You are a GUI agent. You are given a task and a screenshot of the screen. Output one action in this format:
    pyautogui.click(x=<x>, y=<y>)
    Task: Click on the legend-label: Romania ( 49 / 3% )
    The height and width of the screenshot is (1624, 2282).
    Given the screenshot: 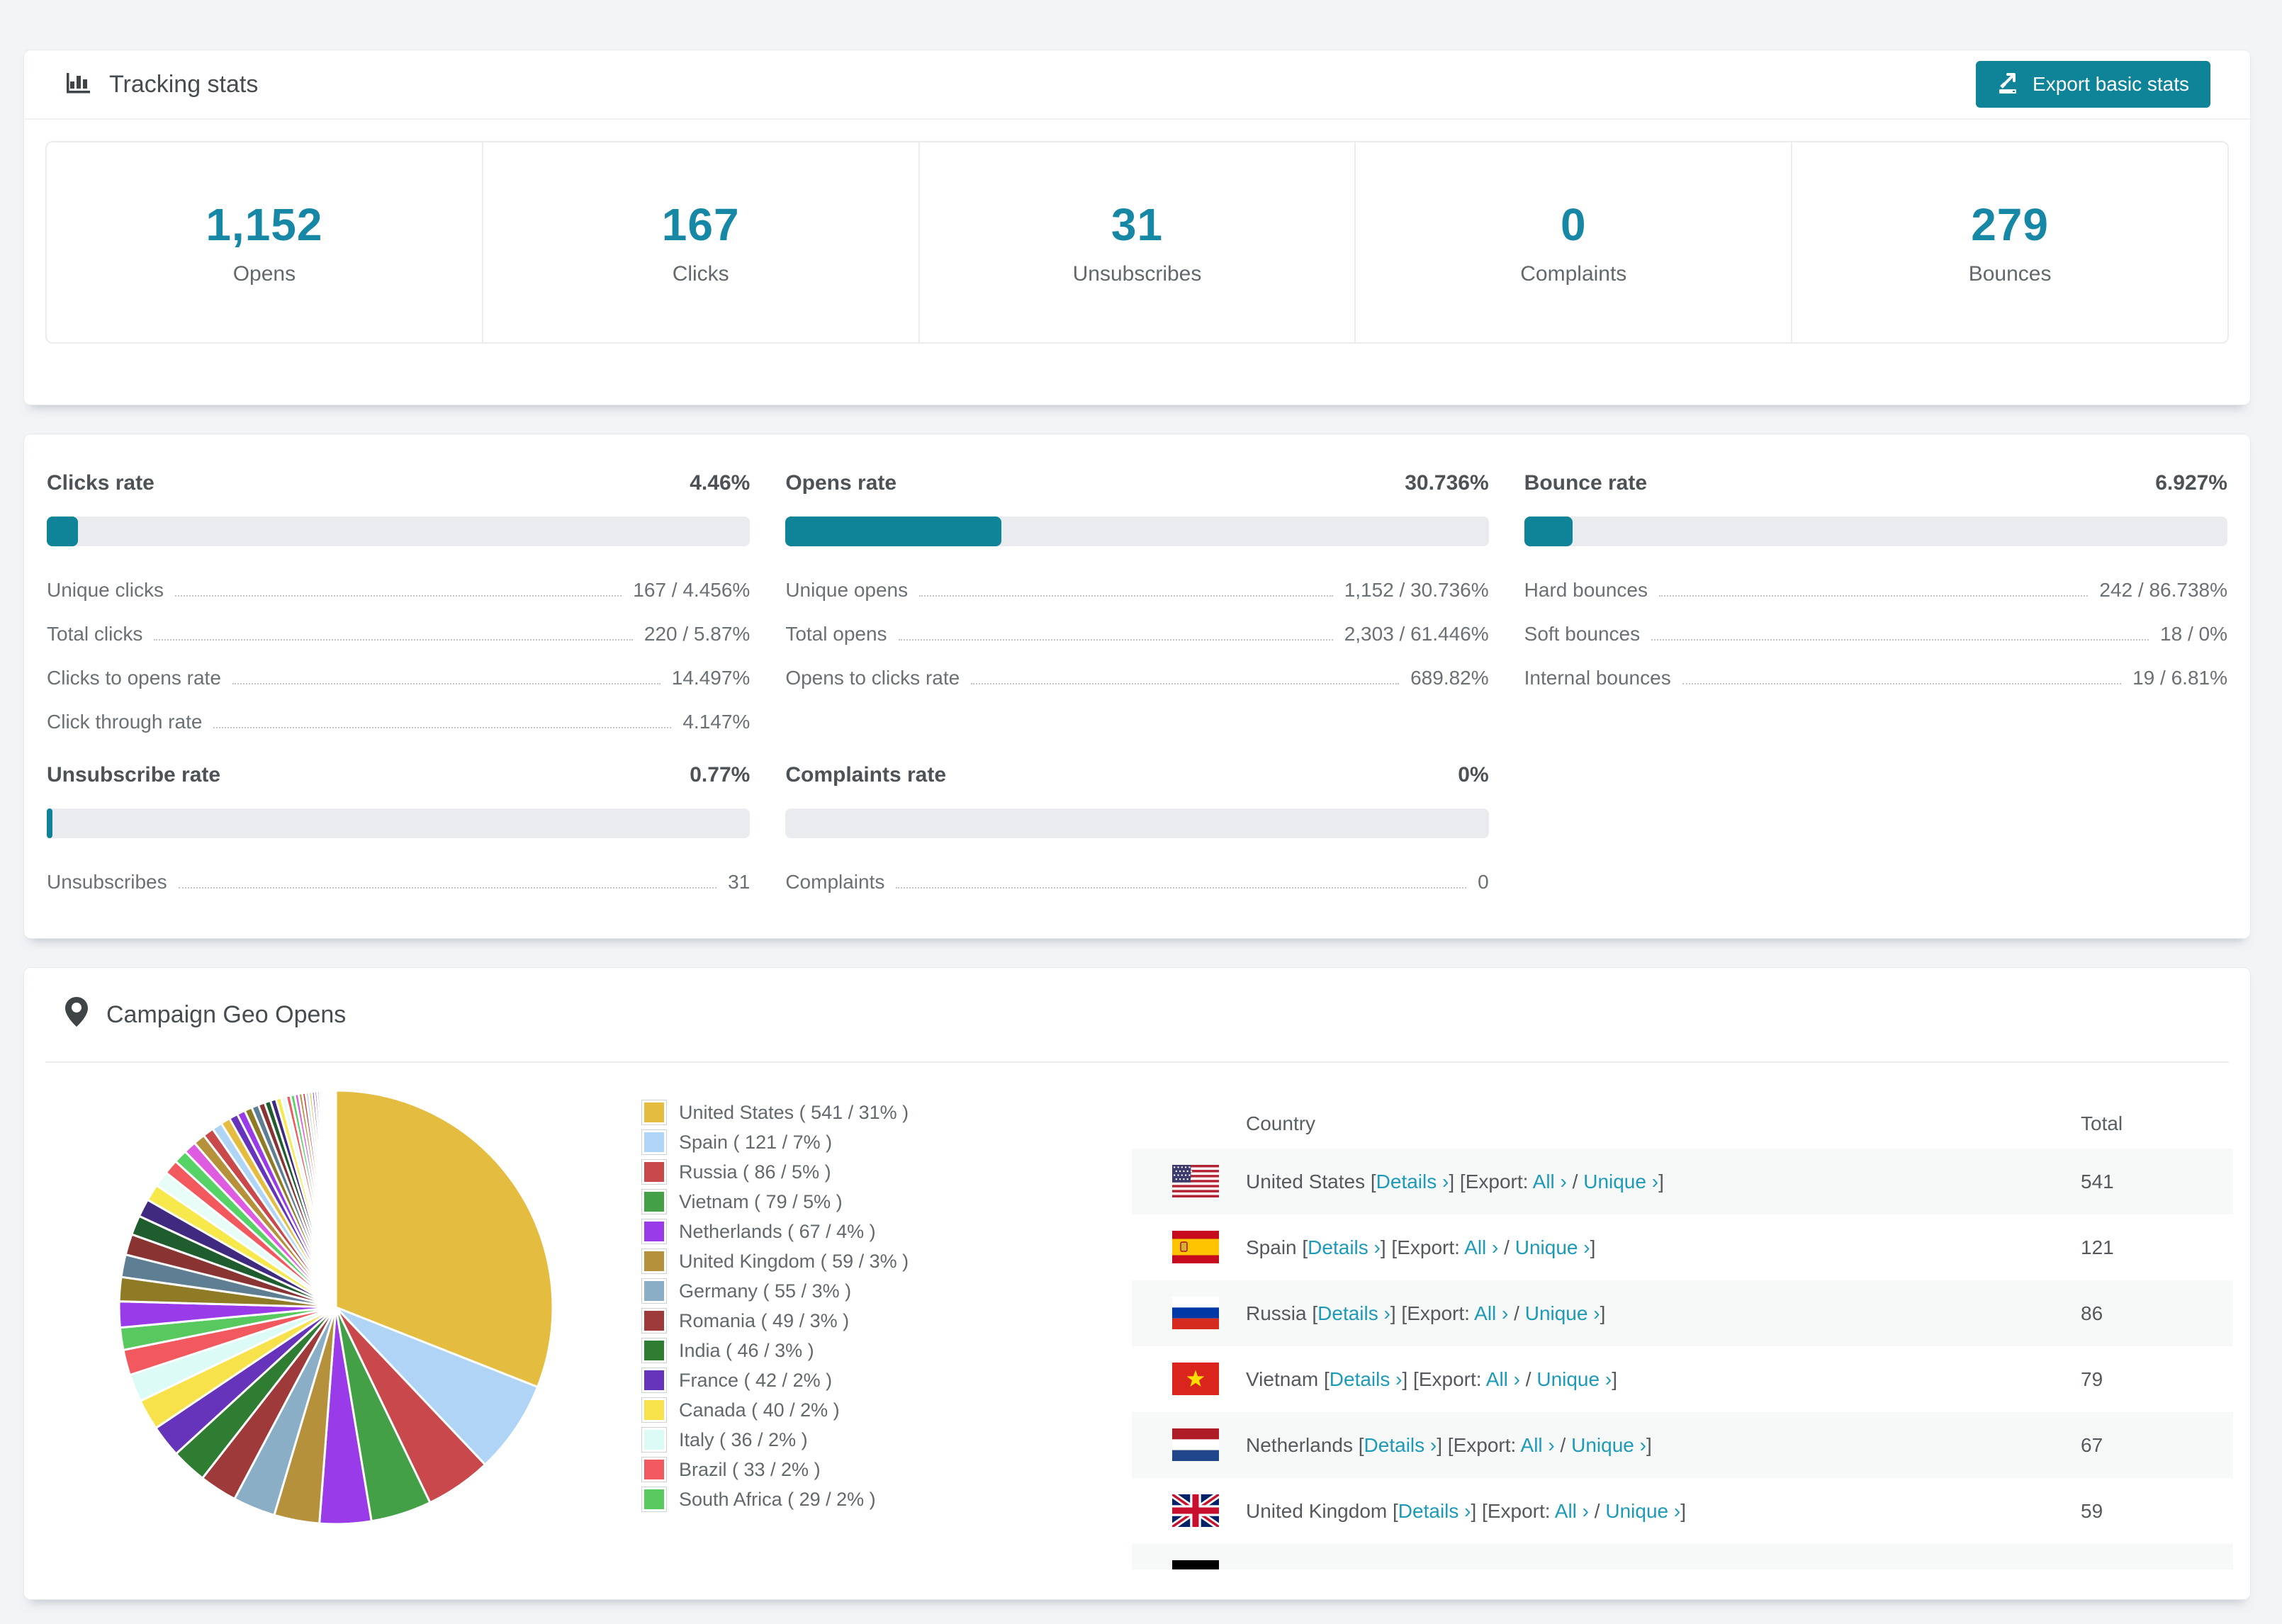 What is the action you would take?
    pyautogui.click(x=765, y=1320)
    